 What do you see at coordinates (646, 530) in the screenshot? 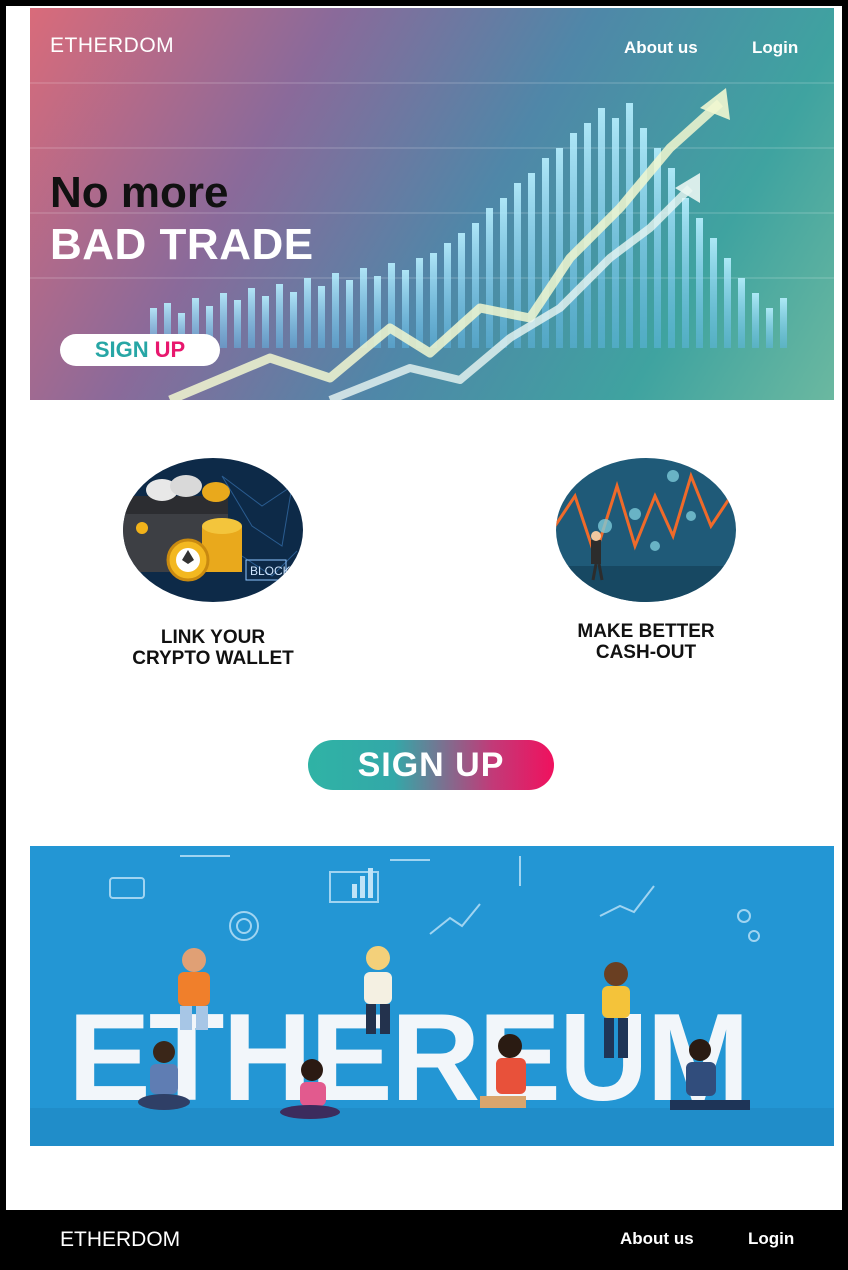
I see `market-chart-icon` at bounding box center [646, 530].